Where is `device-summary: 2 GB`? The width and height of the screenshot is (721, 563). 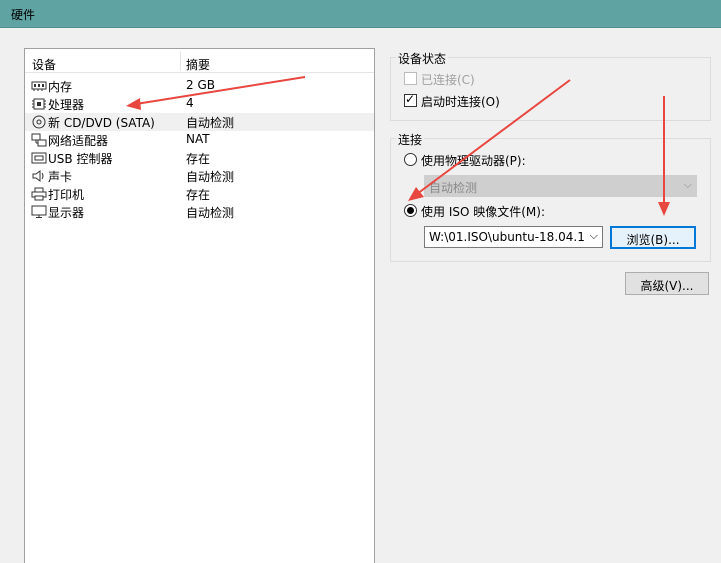
device-summary: 2 GB is located at coordinates (200, 85).